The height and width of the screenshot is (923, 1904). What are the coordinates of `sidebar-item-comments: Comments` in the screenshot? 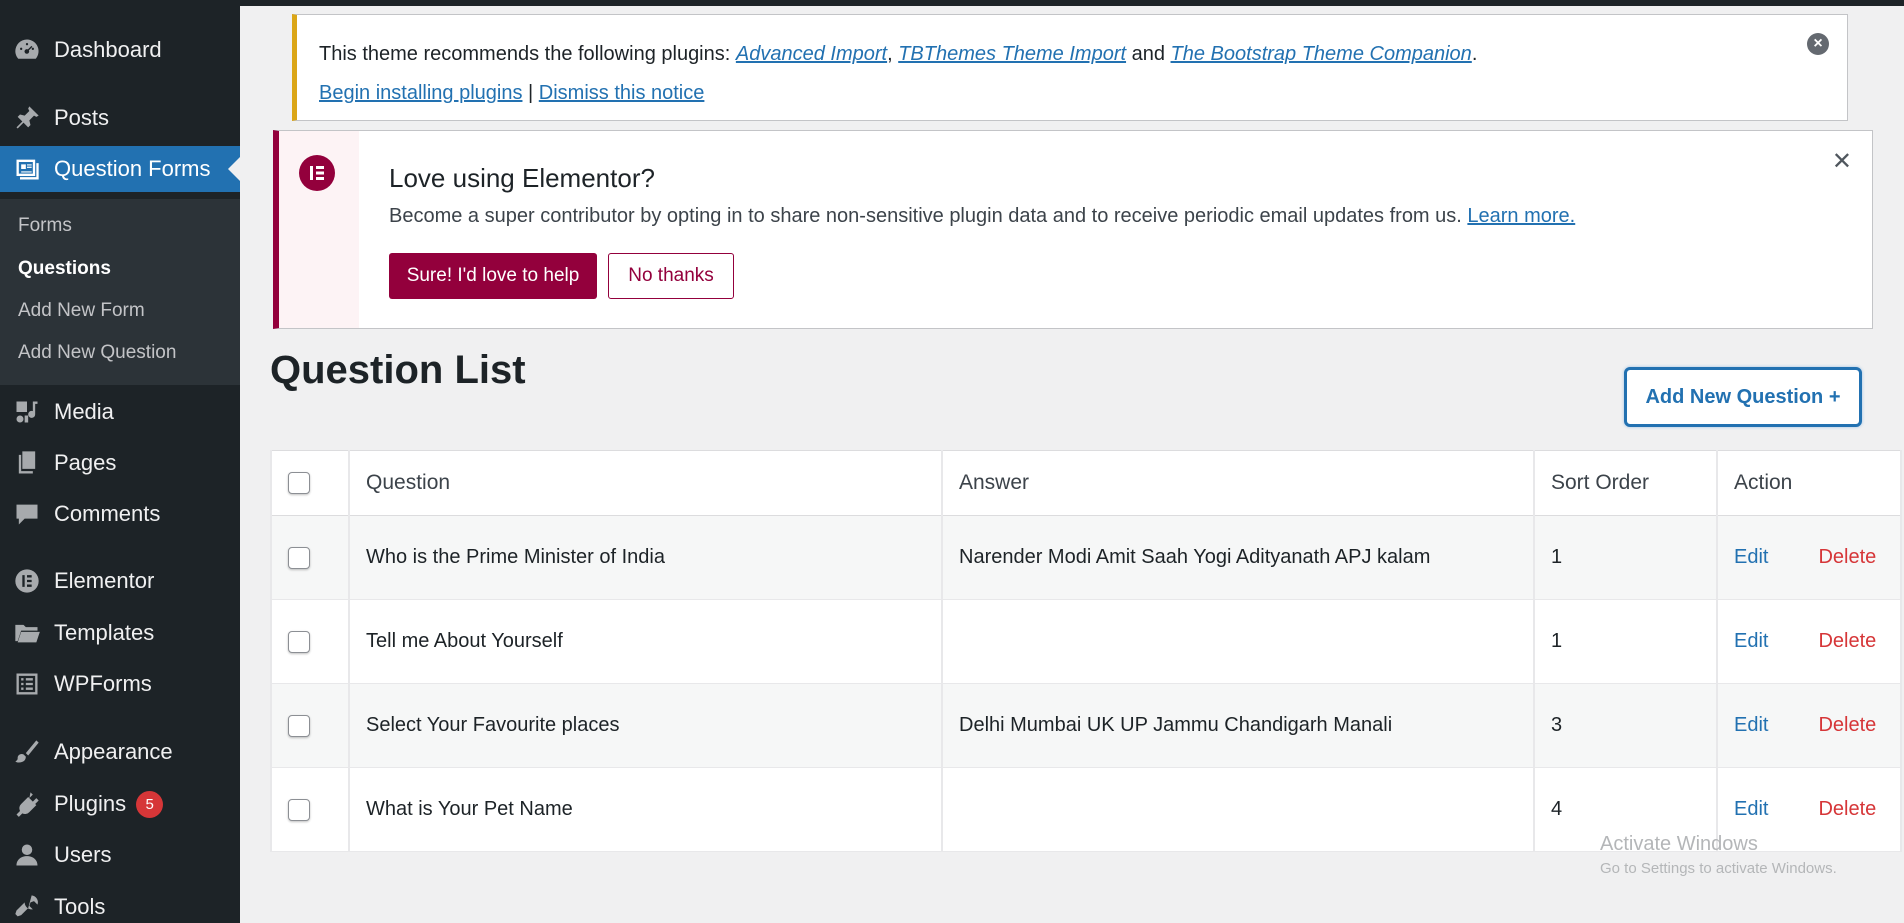 It's located at (120, 514).